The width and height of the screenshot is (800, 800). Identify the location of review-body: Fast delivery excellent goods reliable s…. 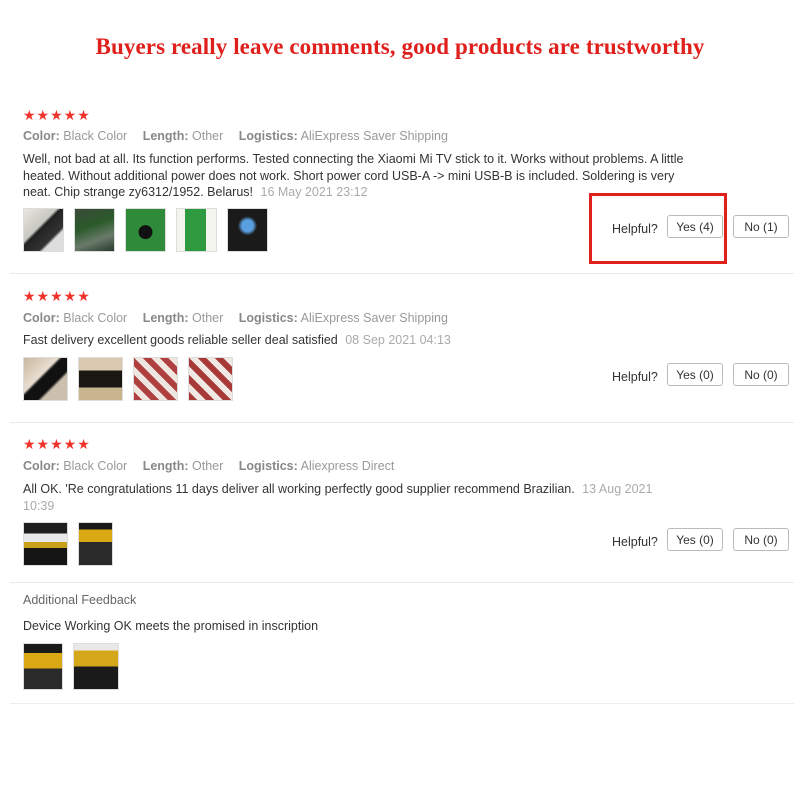
(180, 340).